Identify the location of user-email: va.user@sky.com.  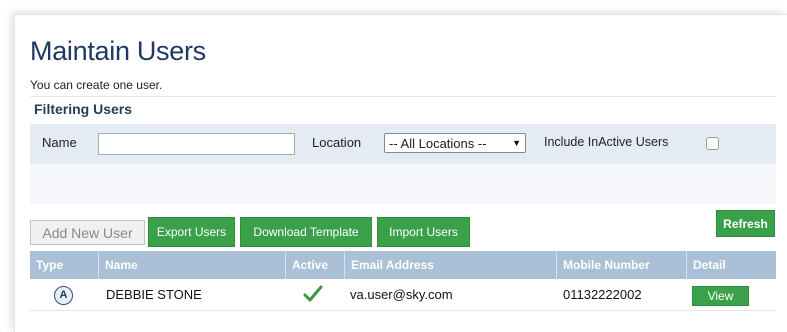
(401, 294).